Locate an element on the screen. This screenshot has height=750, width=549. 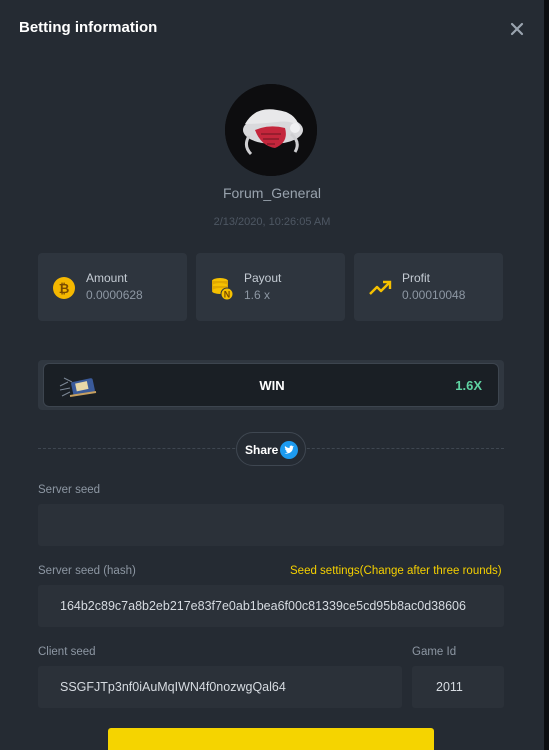
payout-value: 1.6 x is located at coordinates (257, 295).